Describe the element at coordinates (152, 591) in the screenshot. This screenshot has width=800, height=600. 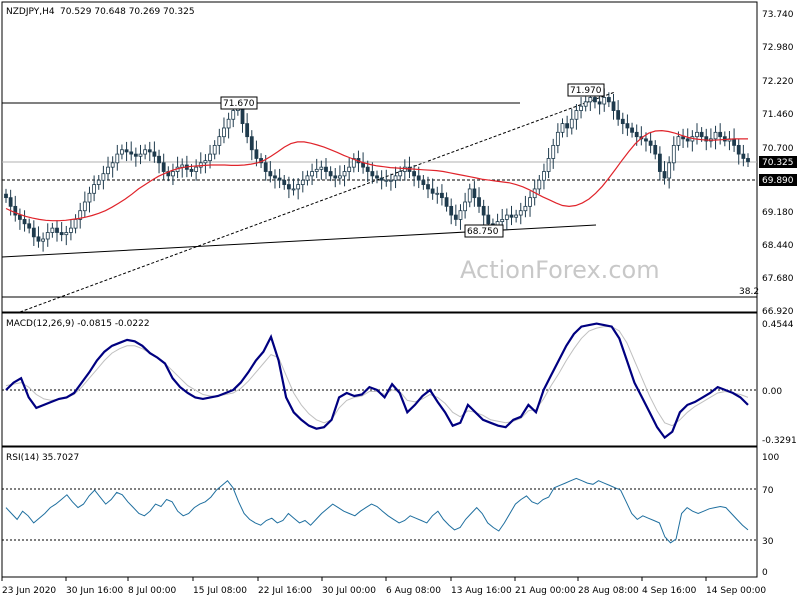
I see `x-tick-label: 8 Jul 00:00` at that location.